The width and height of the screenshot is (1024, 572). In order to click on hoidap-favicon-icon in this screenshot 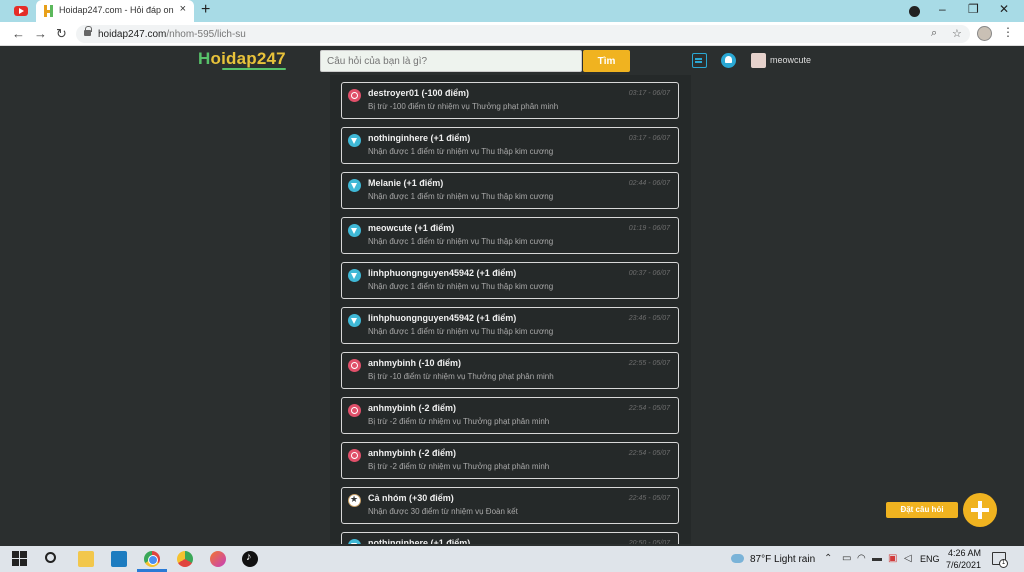, I will do `click(49, 11)`.